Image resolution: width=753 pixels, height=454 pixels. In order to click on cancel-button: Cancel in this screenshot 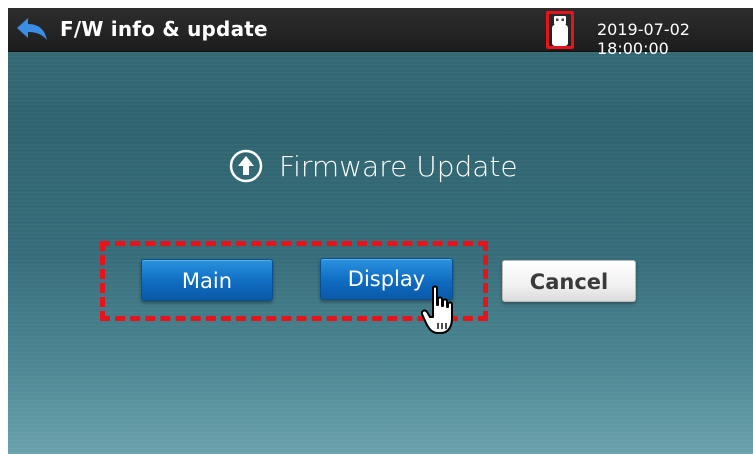, I will do `click(569, 281)`.